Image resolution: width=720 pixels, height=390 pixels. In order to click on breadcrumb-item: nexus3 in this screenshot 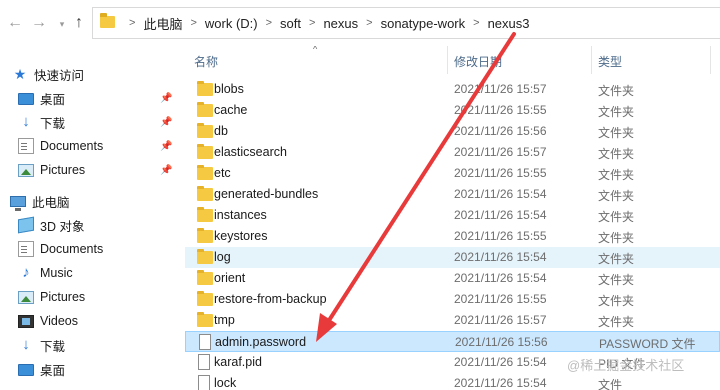, I will do `click(509, 23)`.